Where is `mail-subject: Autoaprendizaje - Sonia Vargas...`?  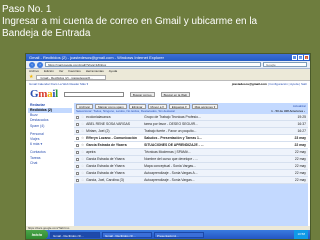
mail-subject: Autoaprendizaje - Sonia Vargas... is located at coordinates (169, 180).